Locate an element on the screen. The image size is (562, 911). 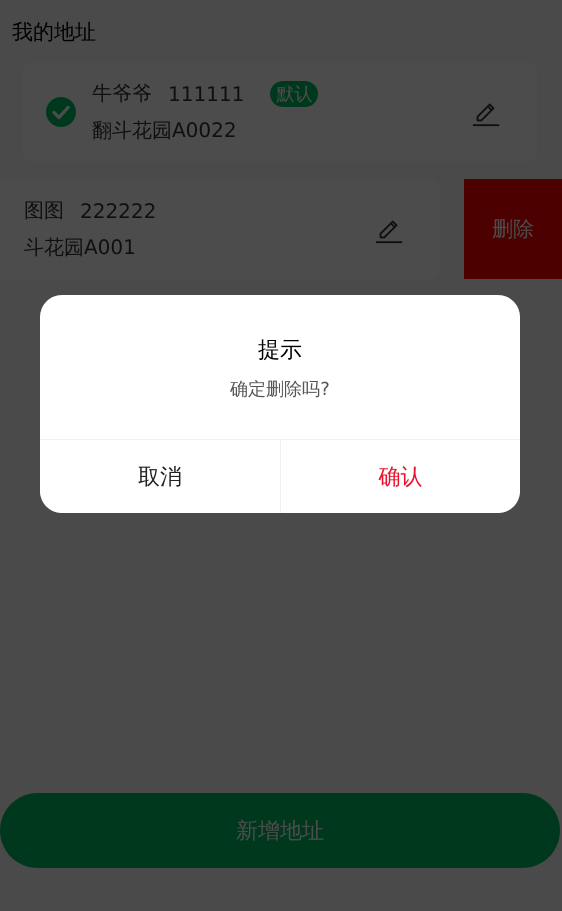
page-title: 我的地址 is located at coordinates (54, 32).